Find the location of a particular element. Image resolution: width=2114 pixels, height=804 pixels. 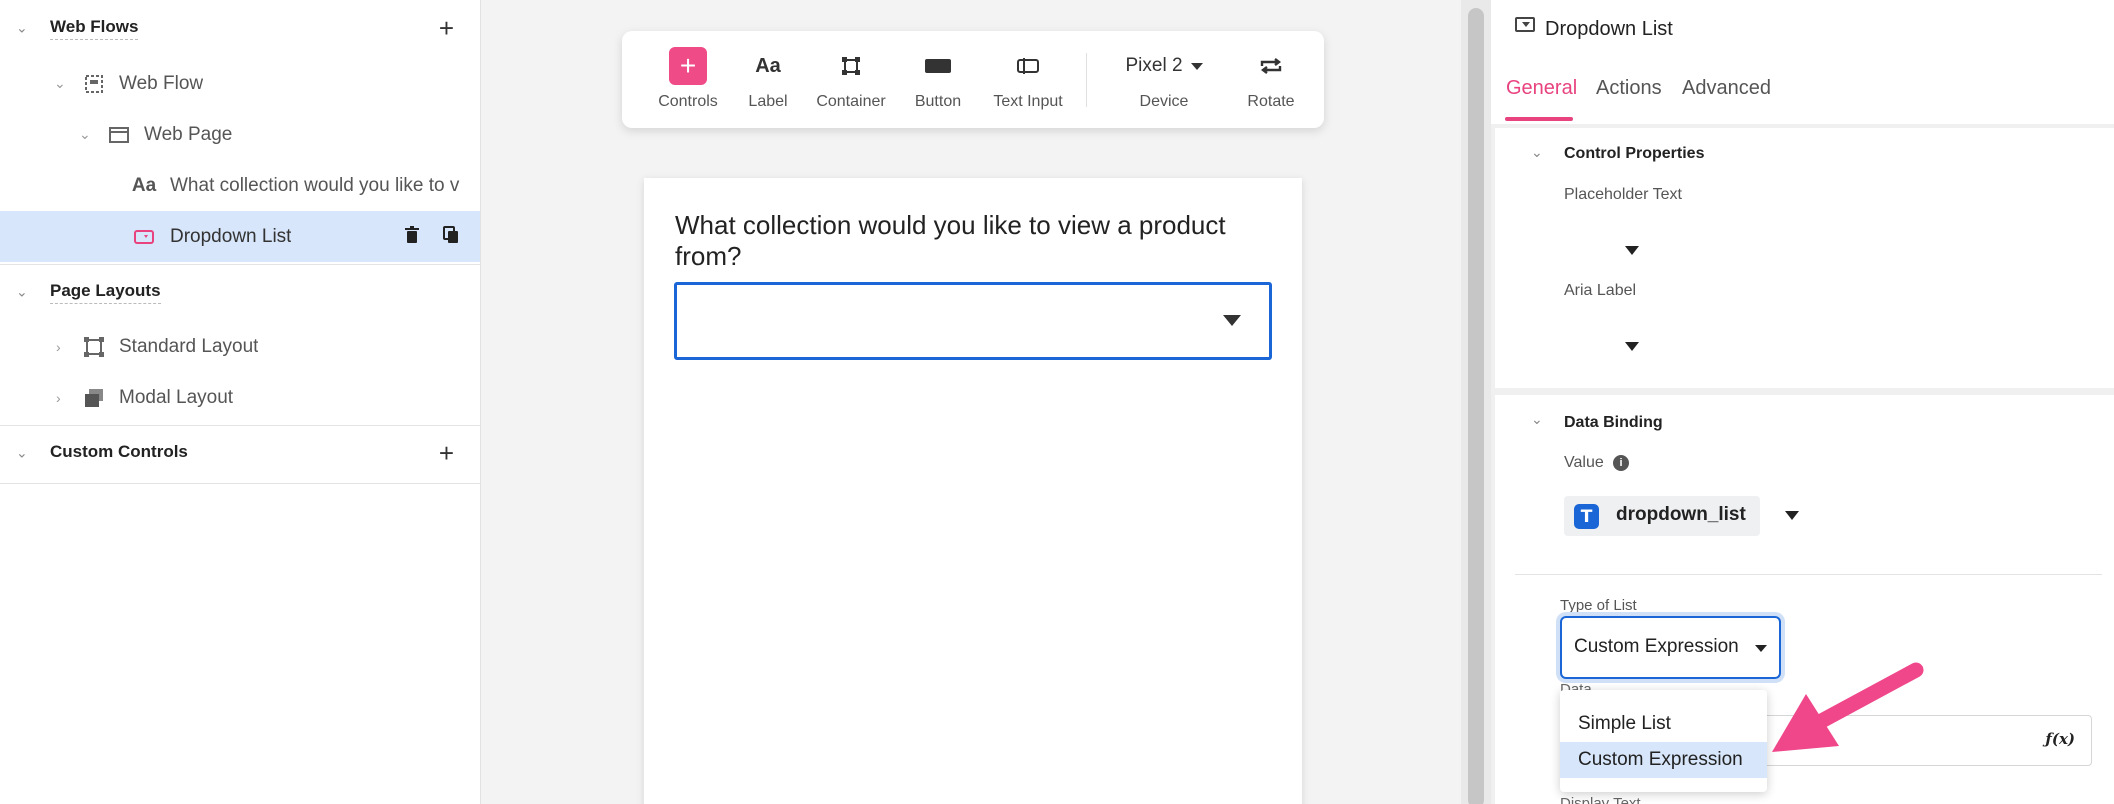

container-tool-button: Container is located at coordinates (851, 79).